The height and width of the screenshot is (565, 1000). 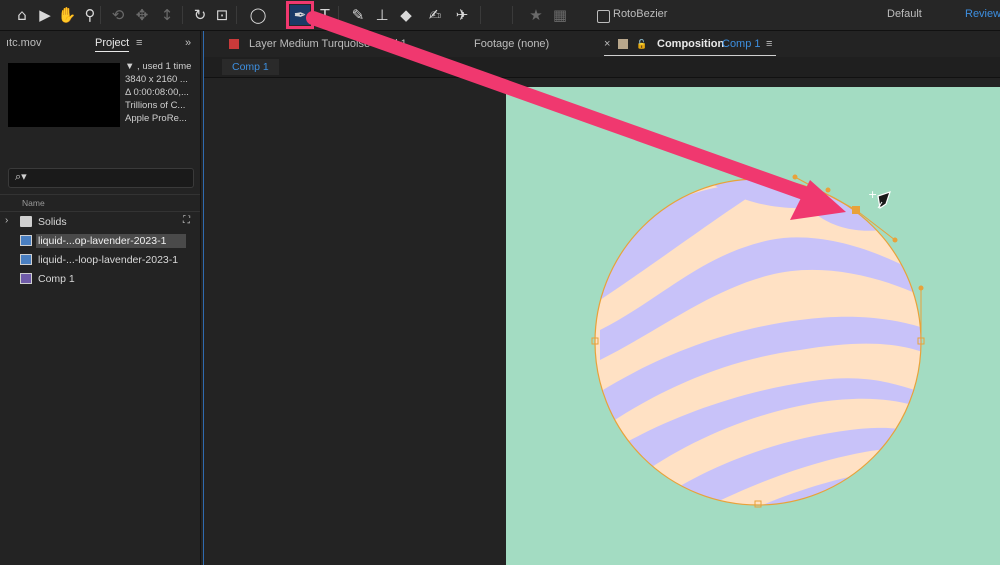 What do you see at coordinates (22, 15) in the screenshot?
I see `home-icon: ⌂` at bounding box center [22, 15].